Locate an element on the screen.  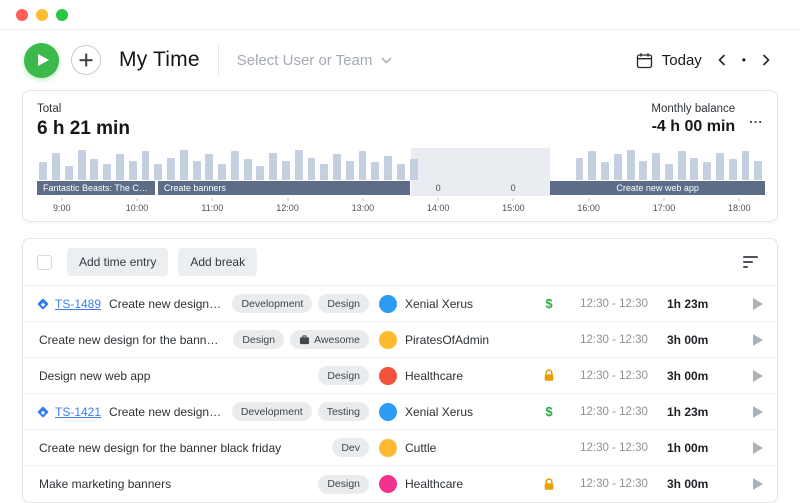
task-id-link: TS-1489 is located at coordinates (78, 304).